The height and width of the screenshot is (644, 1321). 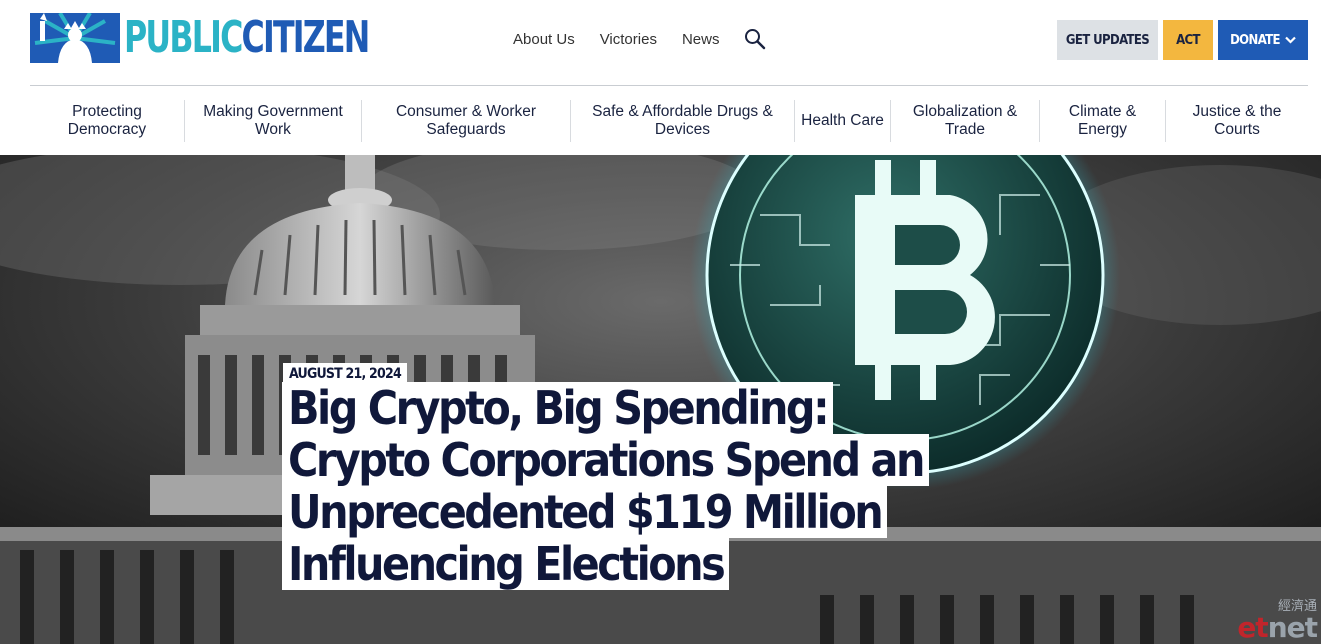 I want to click on nav-health-care: Health Care, so click(x=843, y=120).